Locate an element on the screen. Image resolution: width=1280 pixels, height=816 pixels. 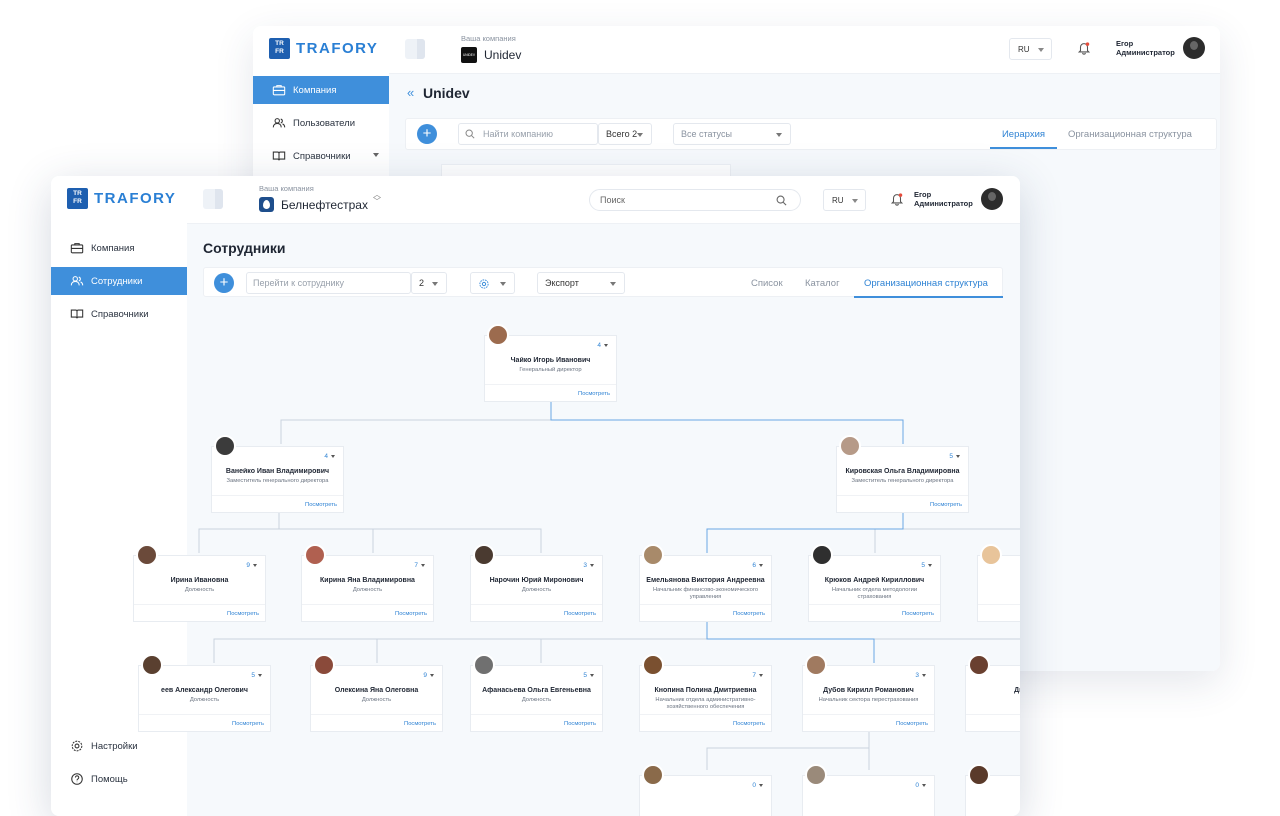
tab-org-structure: Организационная структура is located at coordinates (1130, 134).